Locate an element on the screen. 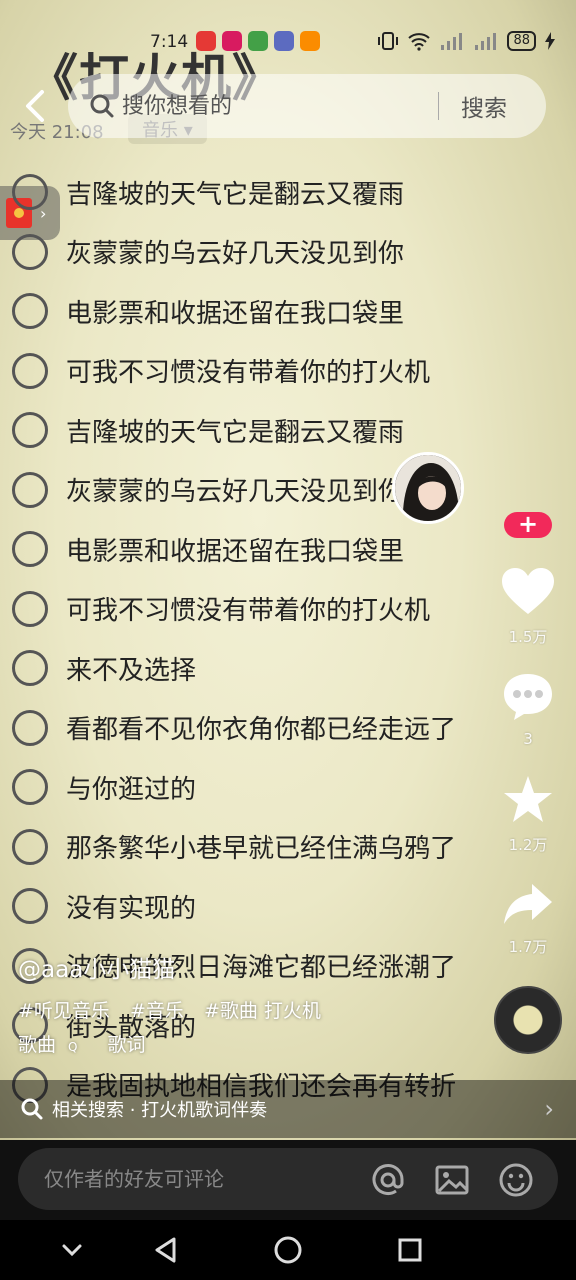 The image size is (576, 1280). comment-area is located at coordinates (288, 1180).